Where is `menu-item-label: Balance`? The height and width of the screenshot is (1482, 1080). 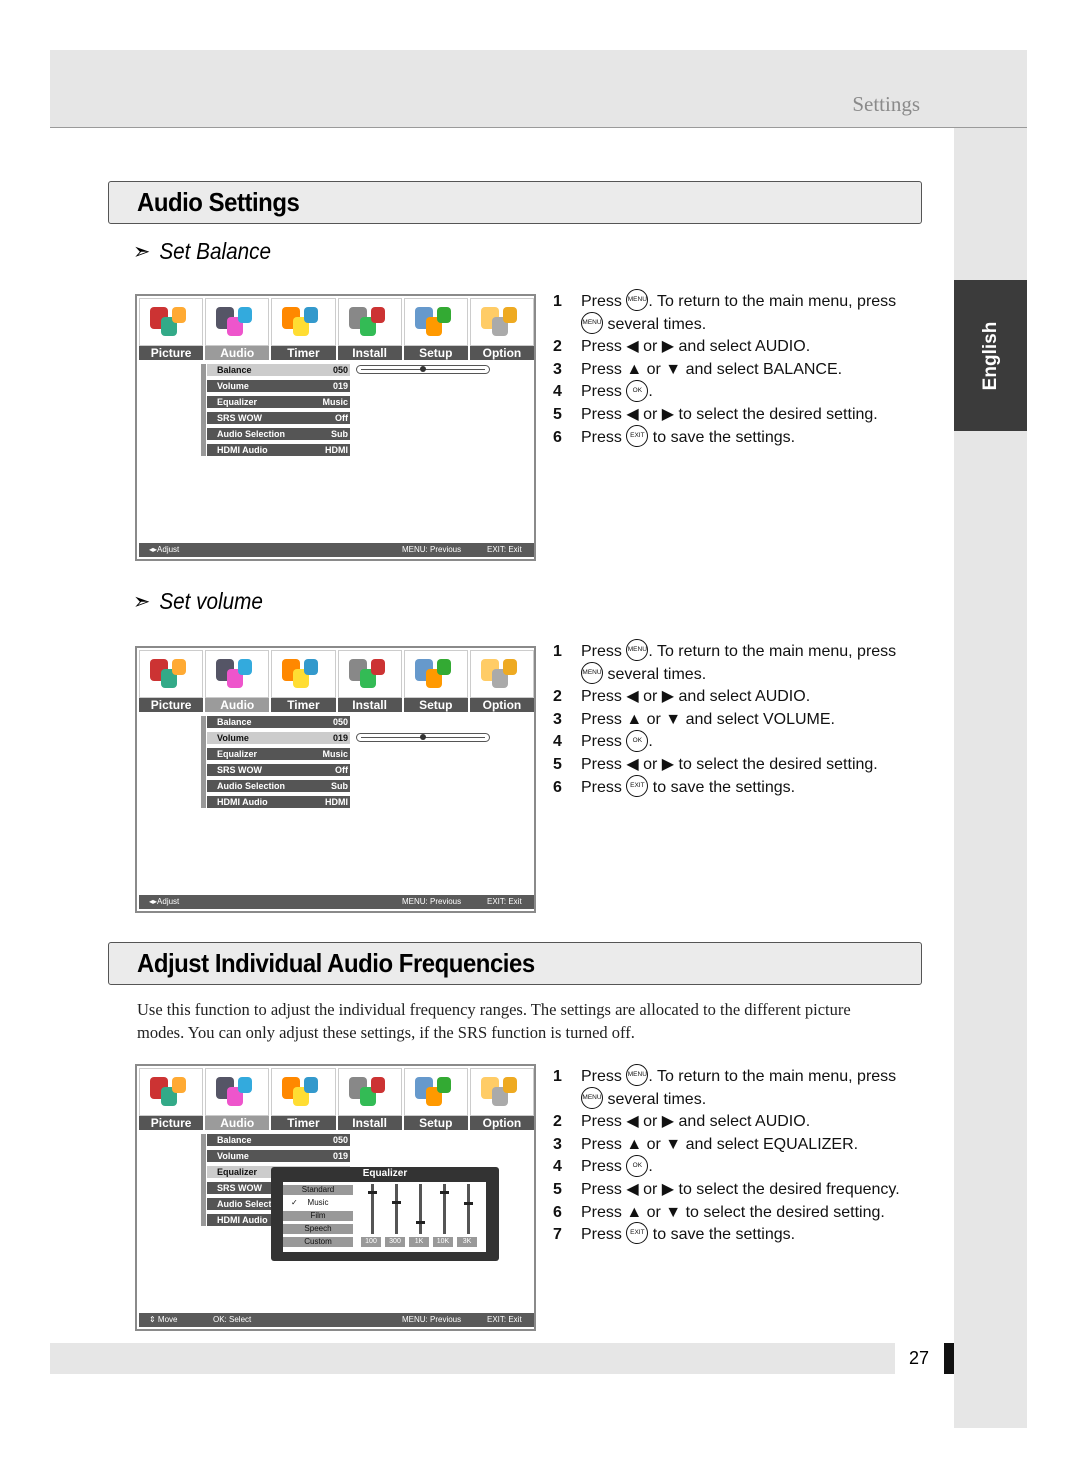
menu-item-label: Balance is located at coordinates (234, 722).